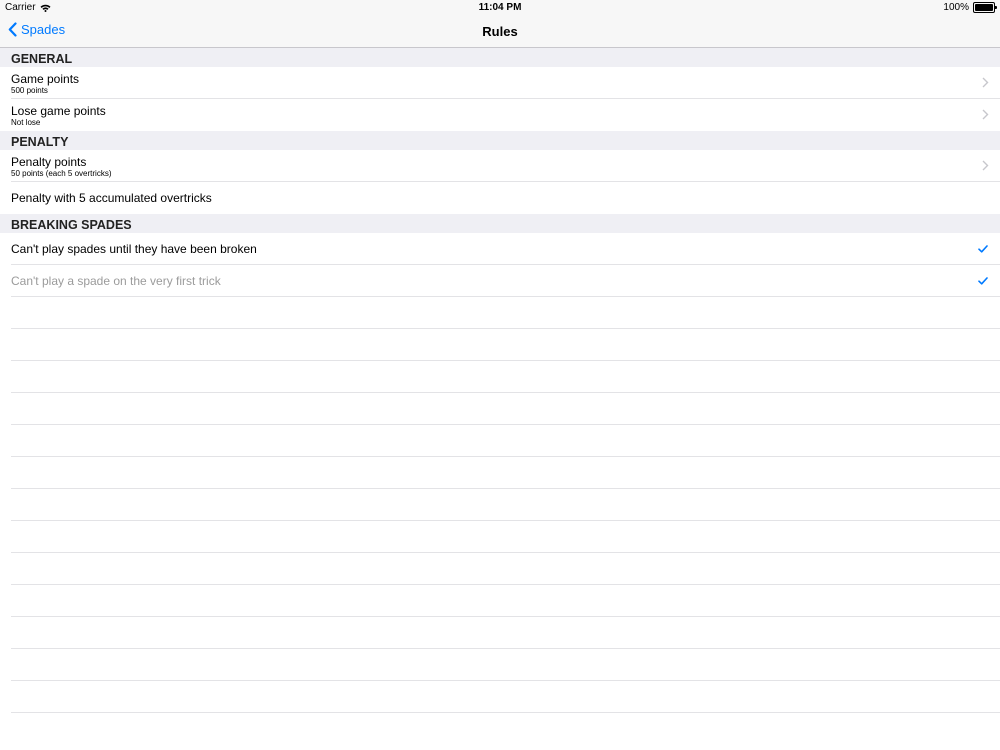  What do you see at coordinates (111, 198) in the screenshot?
I see `row-title: Penalty with 5 accumulated overtricks` at bounding box center [111, 198].